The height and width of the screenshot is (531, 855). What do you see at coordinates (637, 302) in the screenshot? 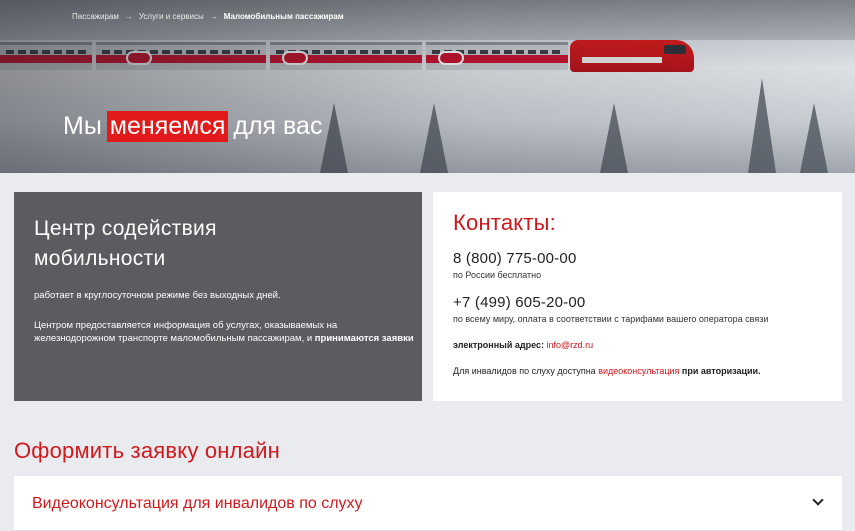
I see `phone-international: +7 (499) 605-20-00` at bounding box center [637, 302].